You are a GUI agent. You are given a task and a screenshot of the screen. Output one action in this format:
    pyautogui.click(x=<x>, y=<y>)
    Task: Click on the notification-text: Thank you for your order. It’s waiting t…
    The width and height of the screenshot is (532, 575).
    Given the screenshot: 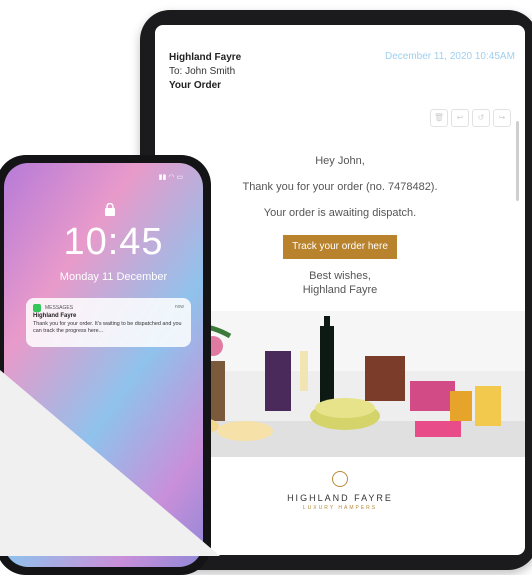 What is the action you would take?
    pyautogui.click(x=107, y=327)
    